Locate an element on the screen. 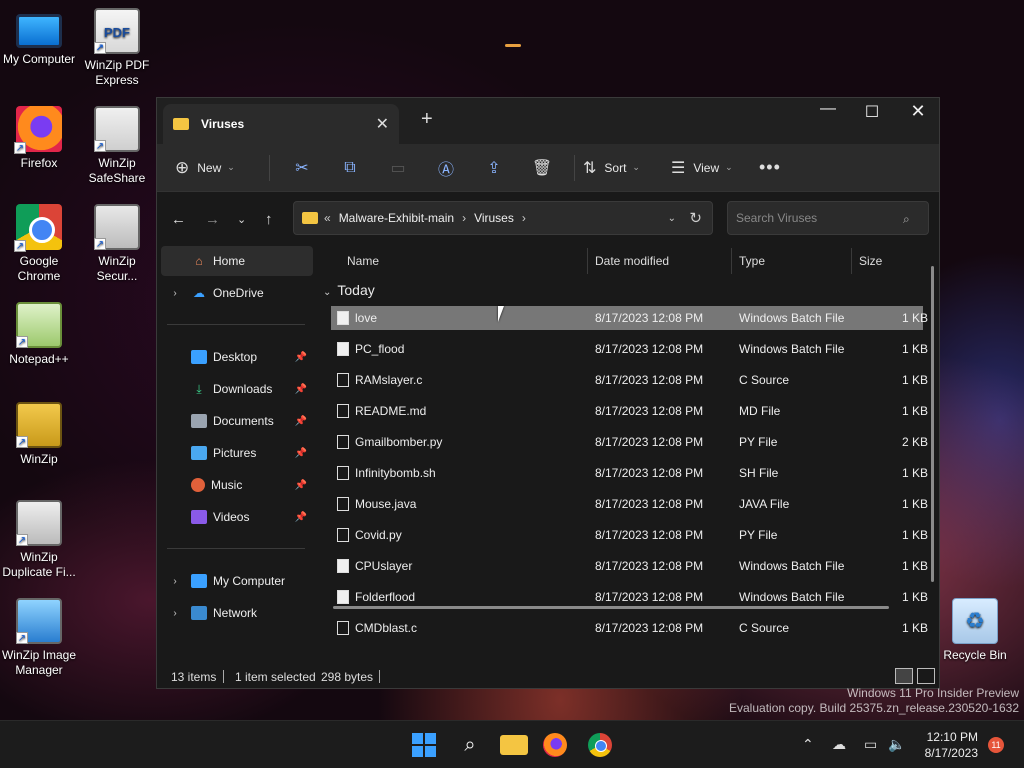 This screenshot has height=768, width=1024. sort-button: ⇅ Sort ⌄ is located at coordinates (627, 168).